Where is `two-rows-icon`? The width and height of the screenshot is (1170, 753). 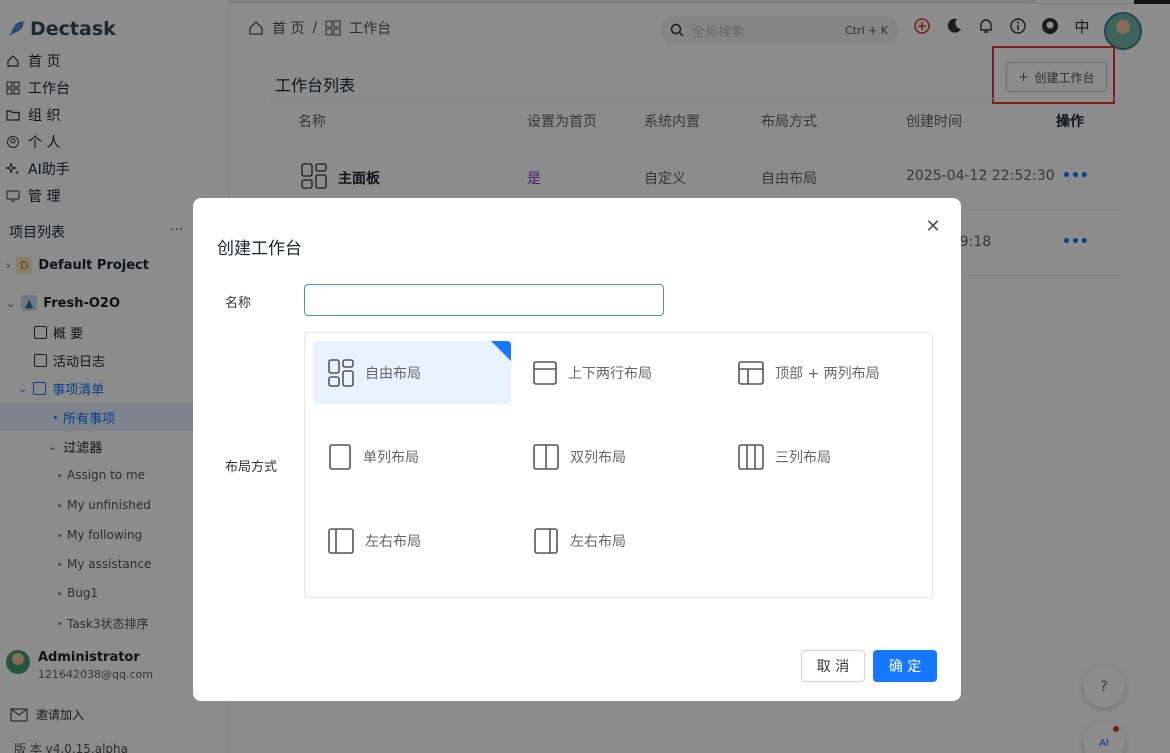
two-rows-icon is located at coordinates (545, 372).